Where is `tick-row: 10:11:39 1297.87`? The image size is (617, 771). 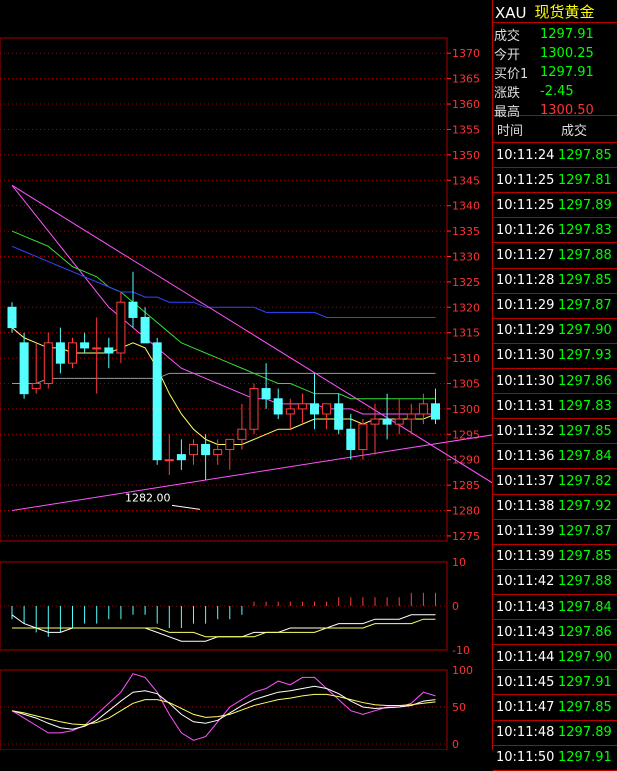 tick-row: 10:11:39 1297.87 is located at coordinates (555, 532).